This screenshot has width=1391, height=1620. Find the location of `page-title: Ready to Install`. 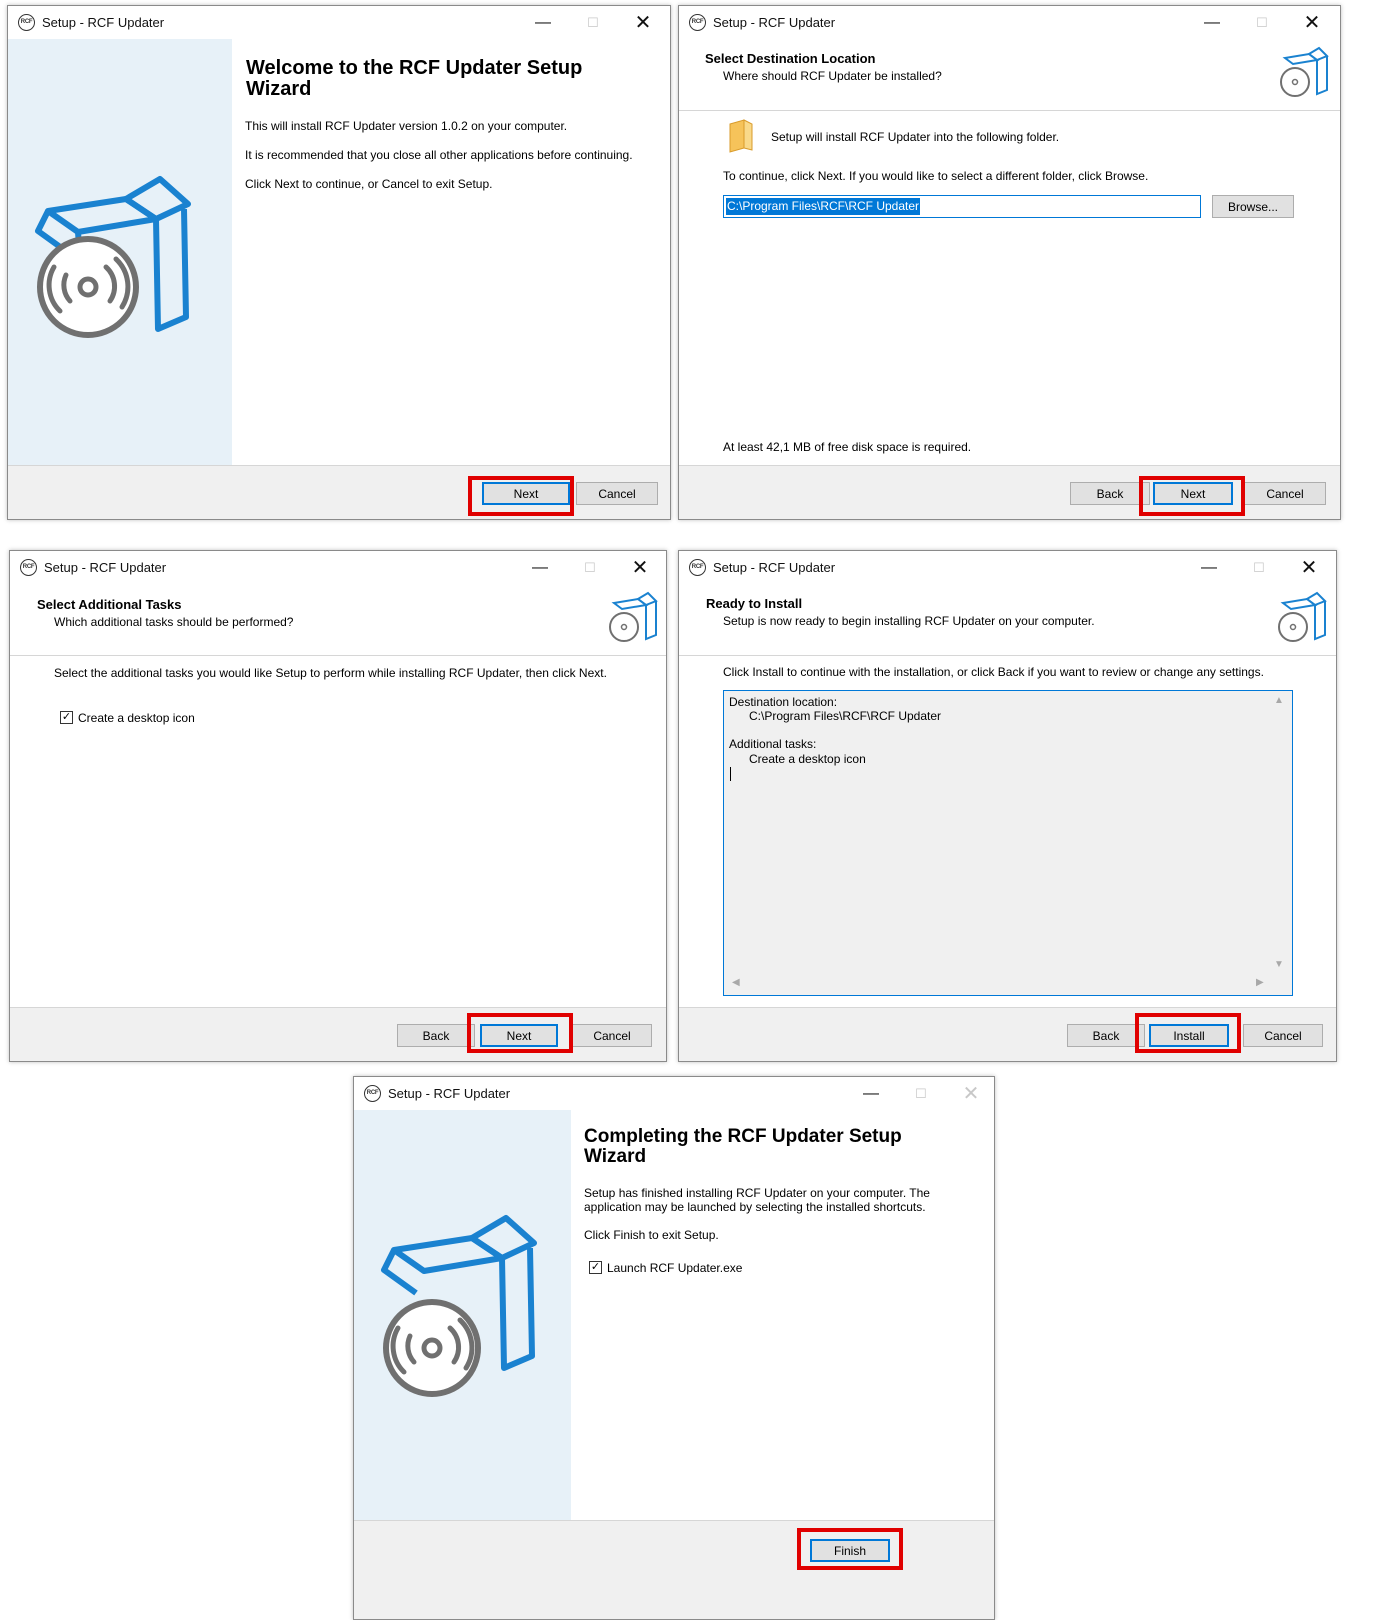

page-title: Ready to Install is located at coordinates (754, 603).